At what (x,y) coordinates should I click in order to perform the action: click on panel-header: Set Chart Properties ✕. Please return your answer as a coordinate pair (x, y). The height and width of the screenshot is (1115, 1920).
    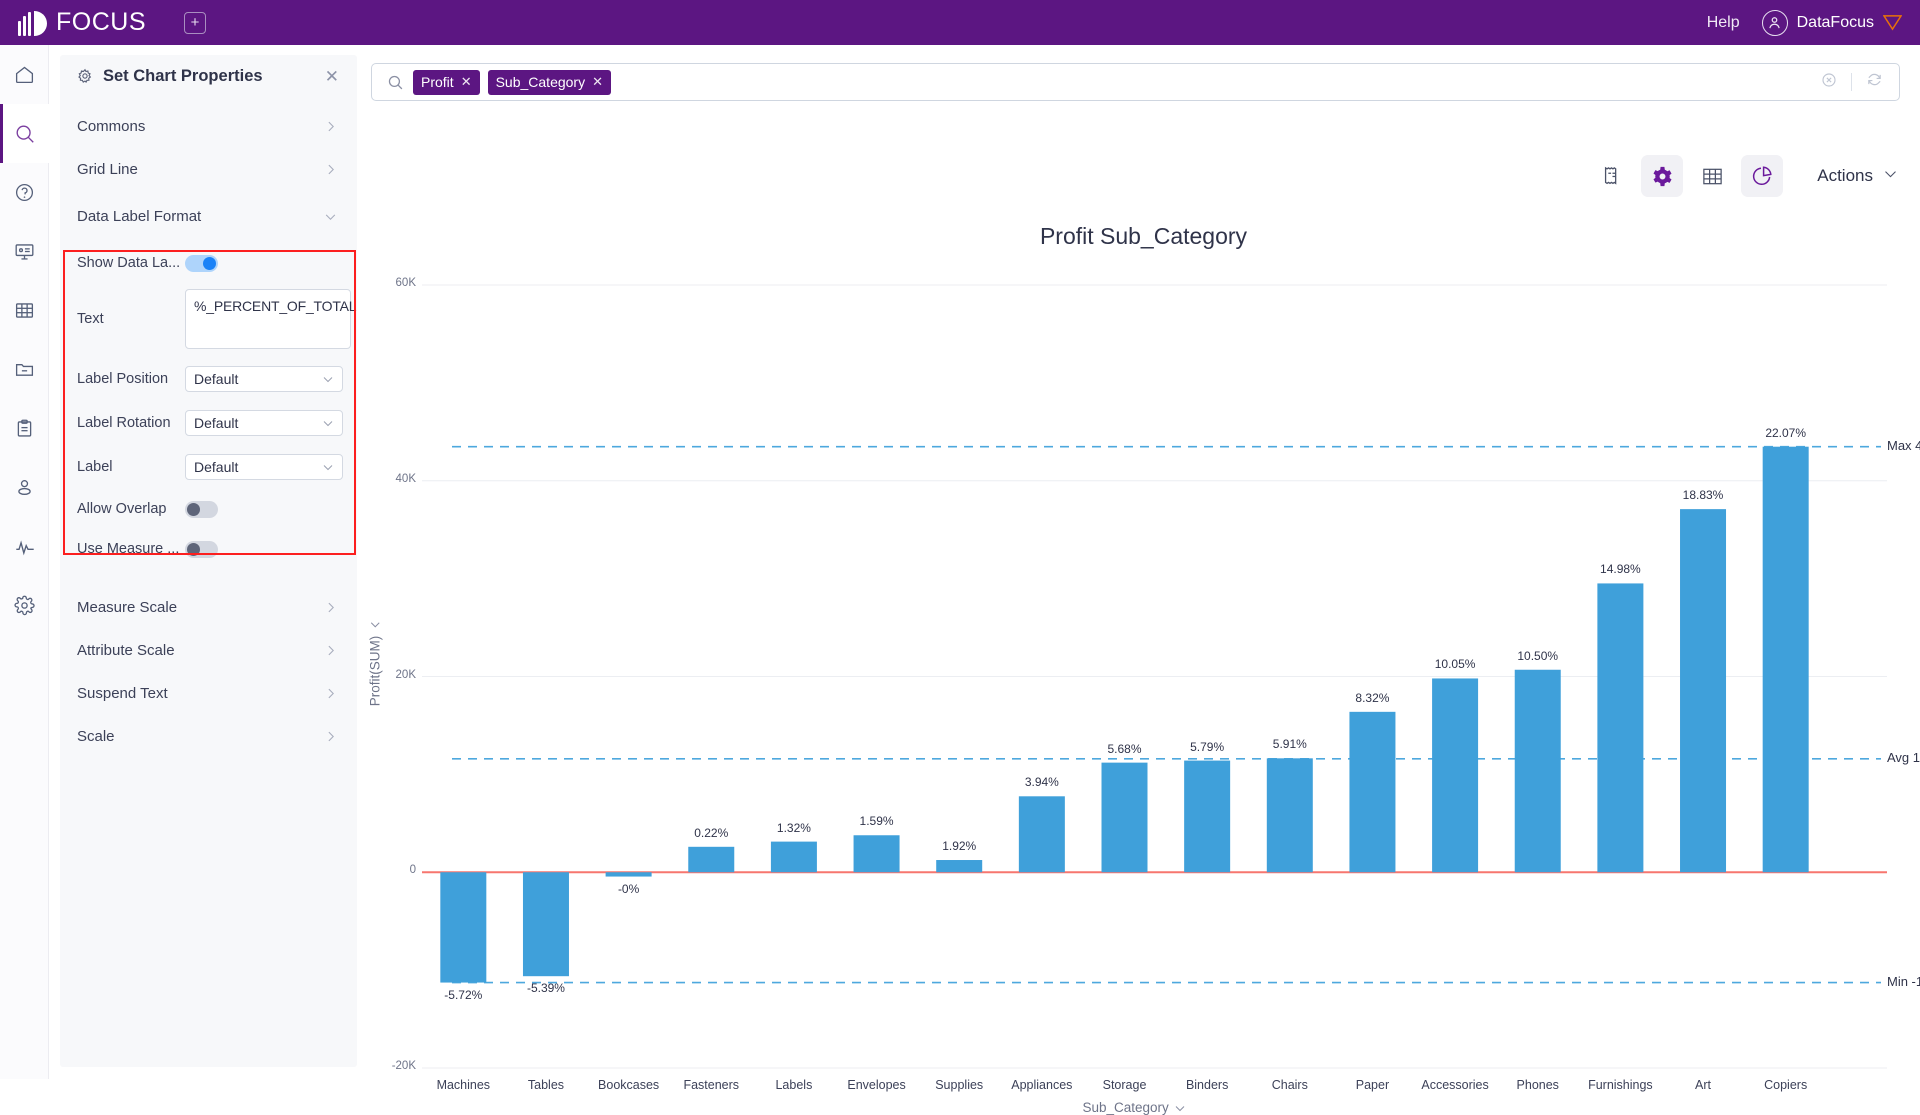
    Looking at the image, I should click on (208, 76).